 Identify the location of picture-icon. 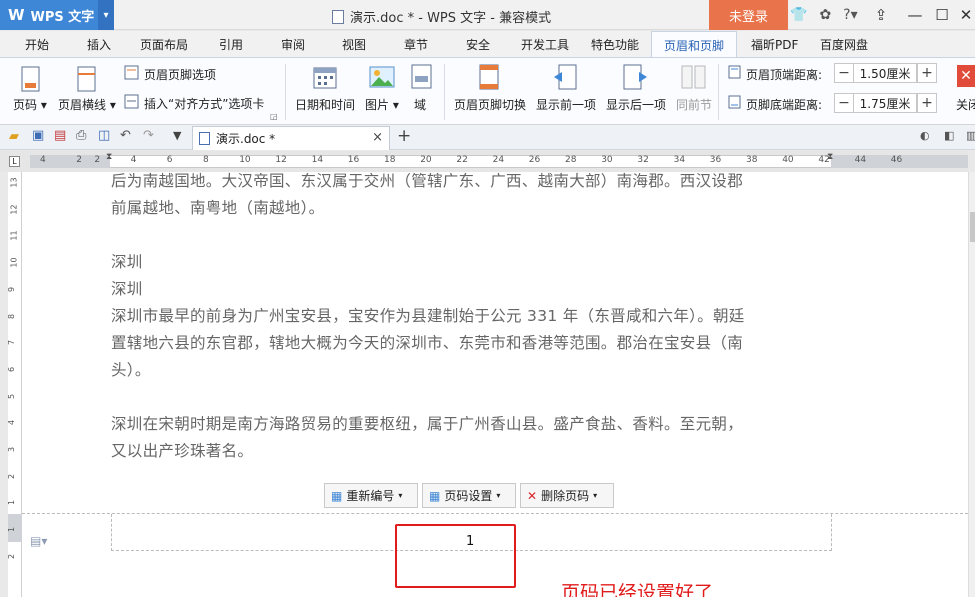
(382, 78).